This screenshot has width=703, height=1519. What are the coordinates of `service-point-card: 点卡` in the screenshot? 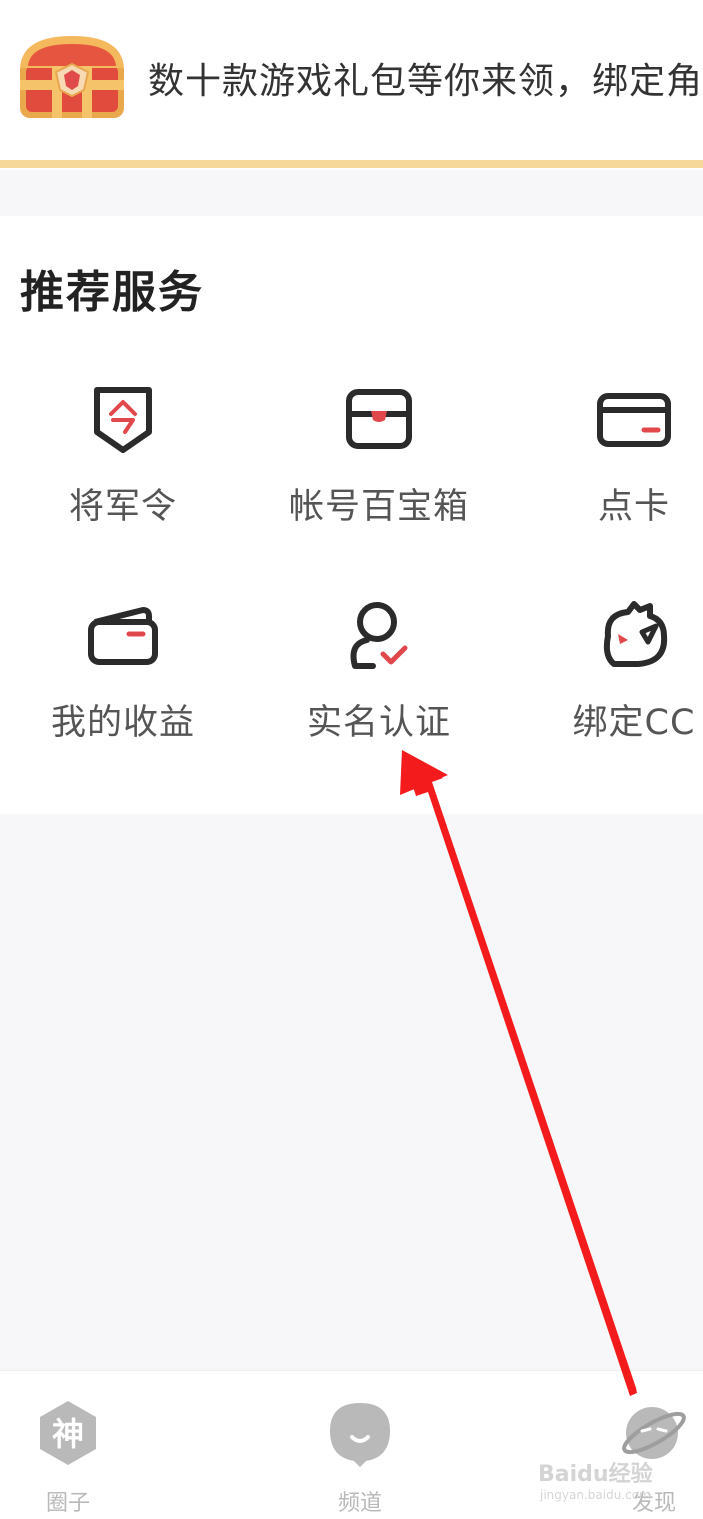 It's located at (608, 470).